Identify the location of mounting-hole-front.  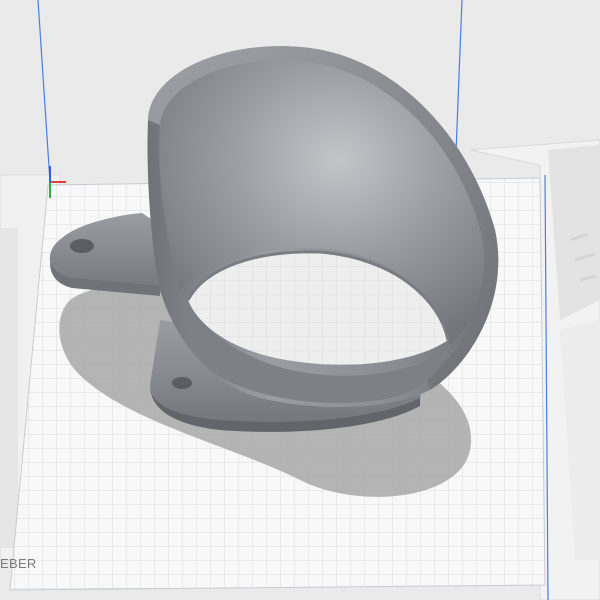
(182, 383).